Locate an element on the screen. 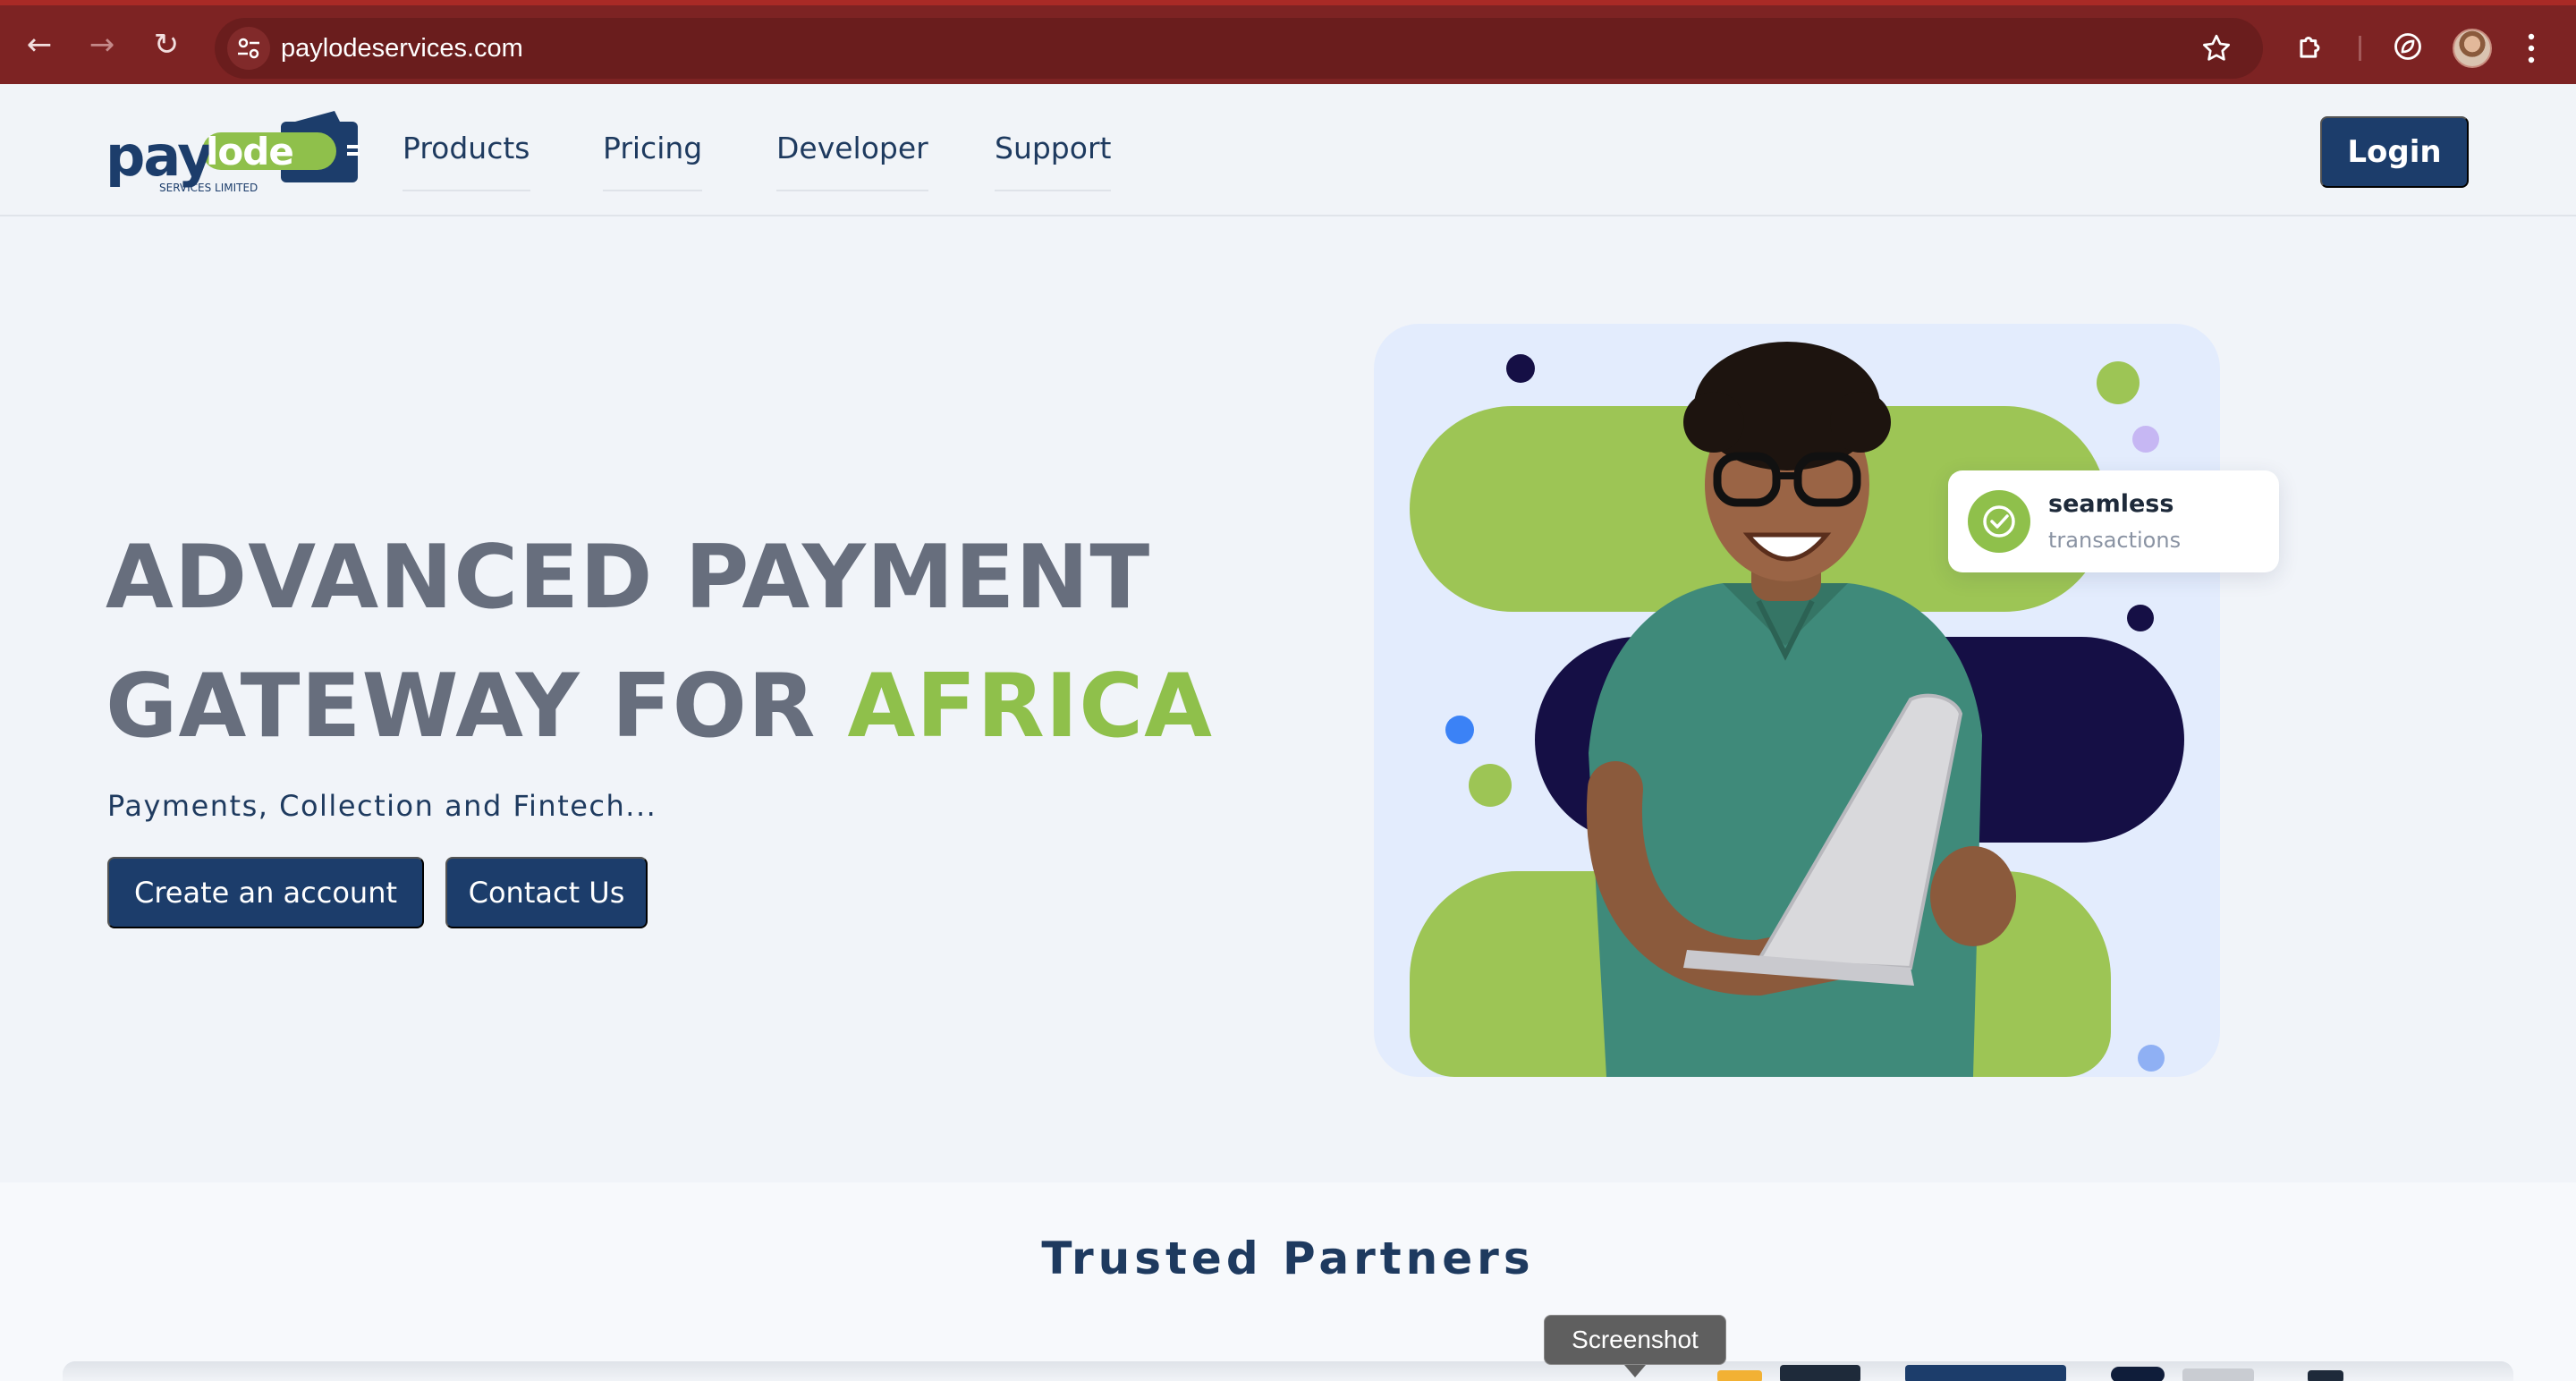 The image size is (2576, 1381). create-account-button: Create an account is located at coordinates (265, 892).